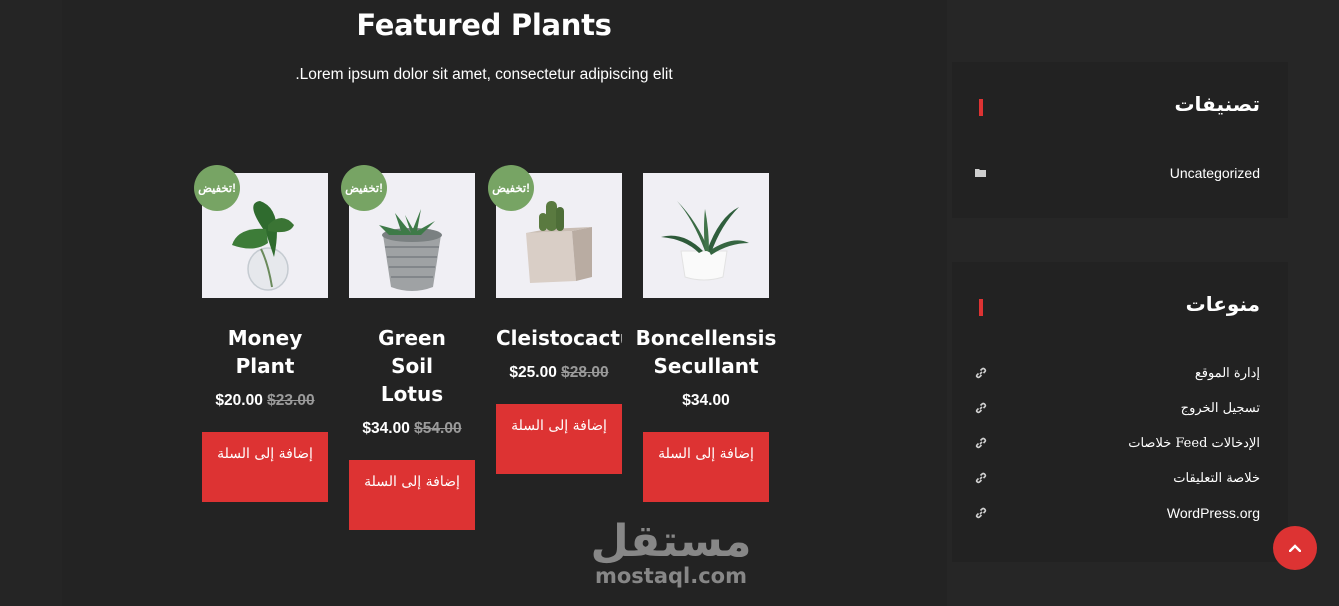 This screenshot has height=606, width=1339. I want to click on folder-icon, so click(981, 173).